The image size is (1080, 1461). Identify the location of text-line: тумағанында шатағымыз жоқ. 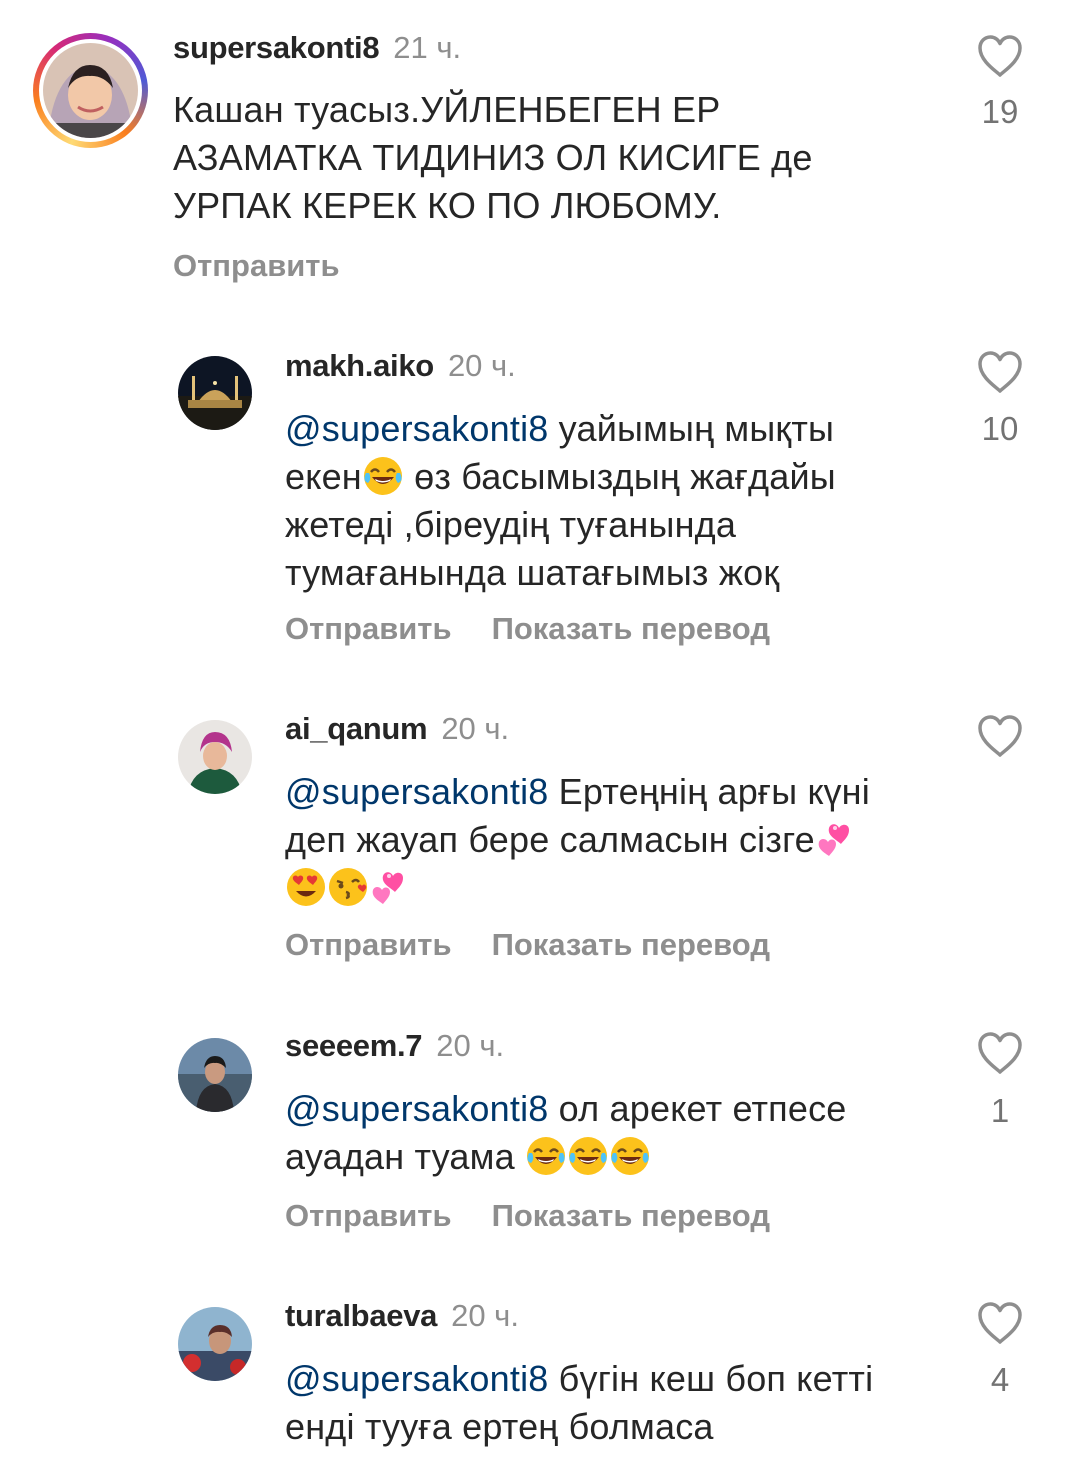
(532, 572).